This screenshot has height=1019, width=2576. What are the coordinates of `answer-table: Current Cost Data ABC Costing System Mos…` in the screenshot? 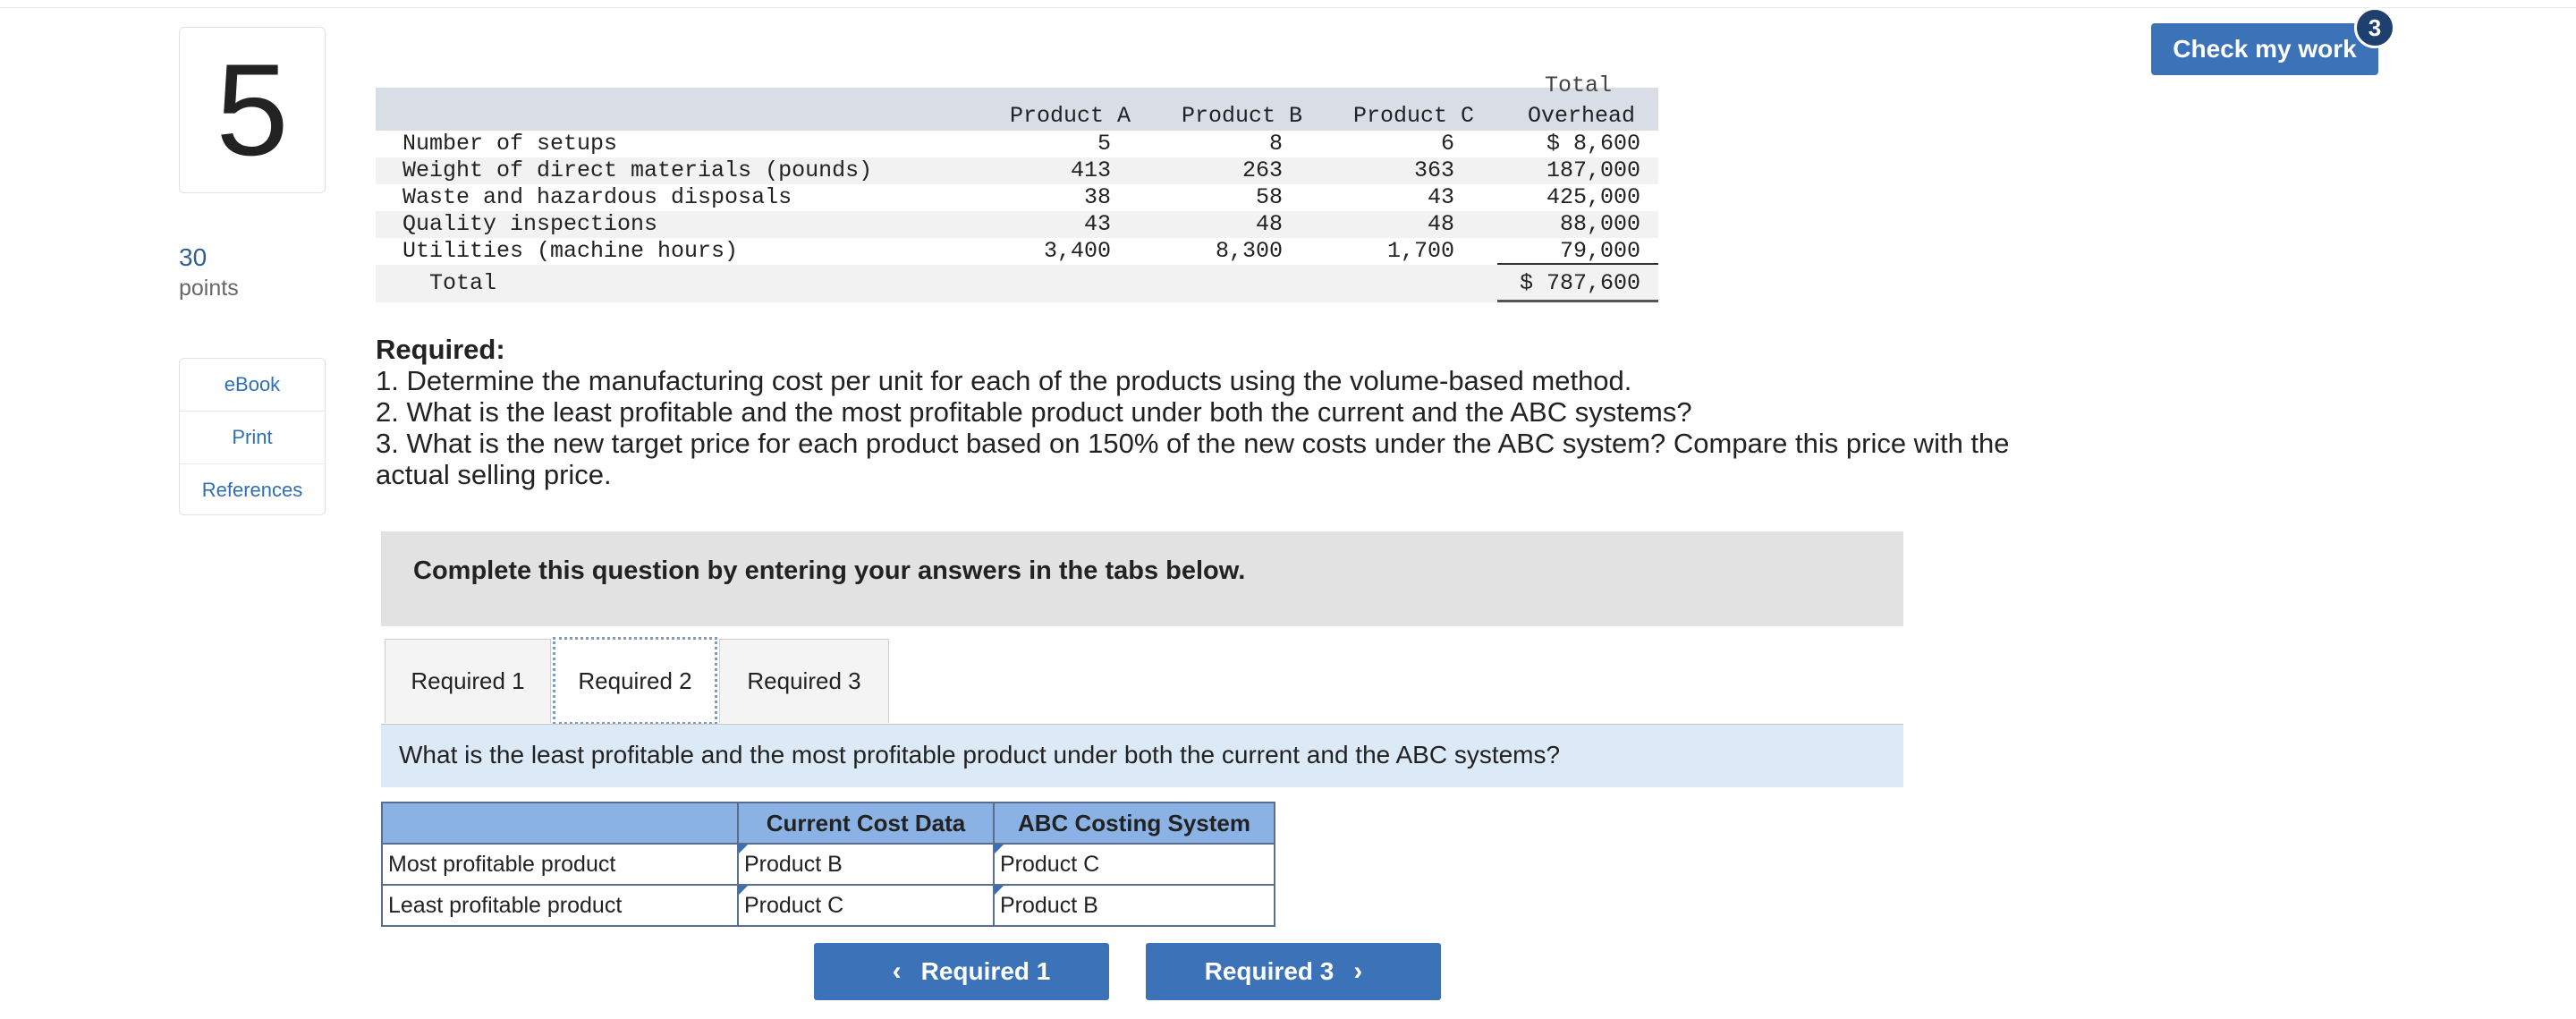 It's located at (828, 864).